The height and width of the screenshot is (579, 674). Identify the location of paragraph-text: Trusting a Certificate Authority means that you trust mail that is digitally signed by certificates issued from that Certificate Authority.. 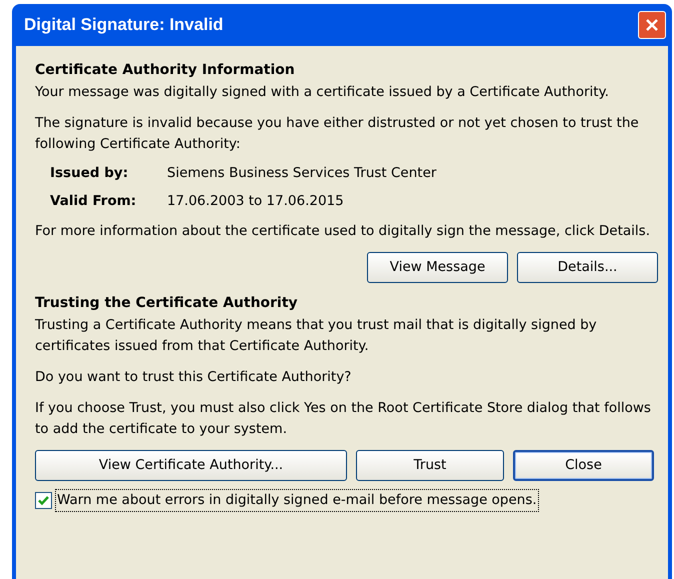
(316, 336).